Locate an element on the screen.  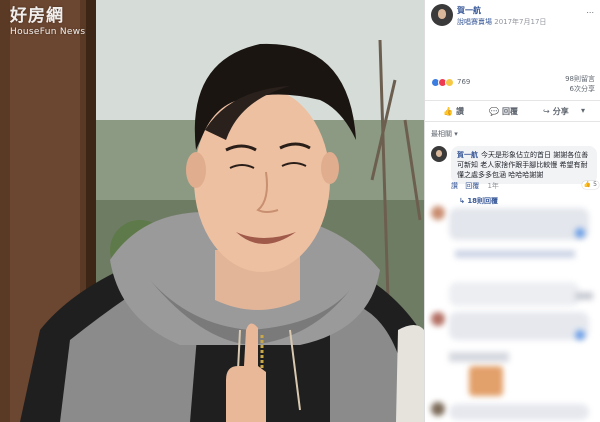
post-action-bar: 👍 讚 💬 回覆 ↪ 分享 ▾ is located at coordinates (512, 111).